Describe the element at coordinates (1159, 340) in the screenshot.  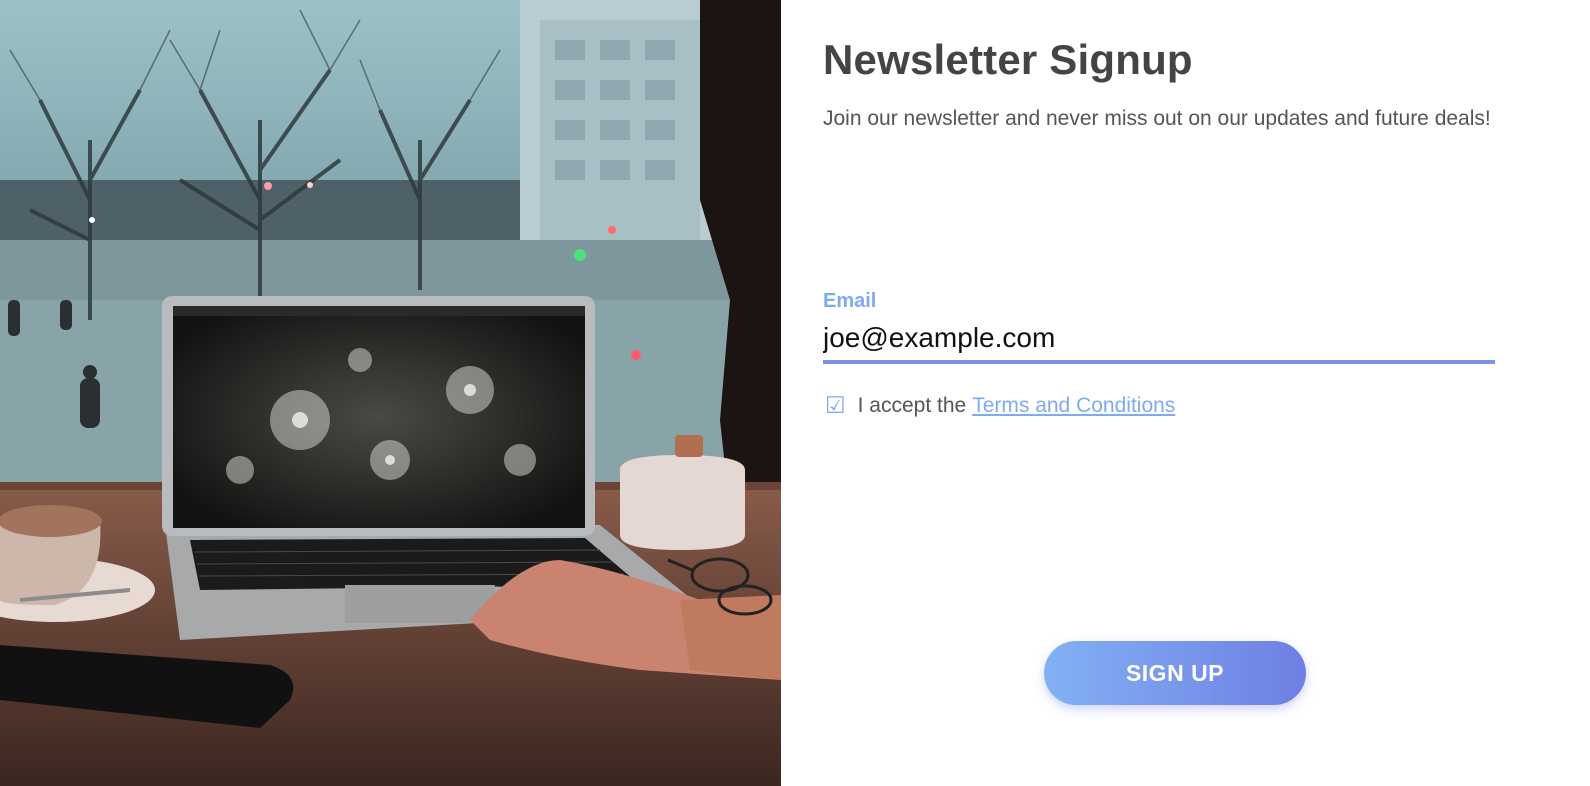
I see `email-field` at that location.